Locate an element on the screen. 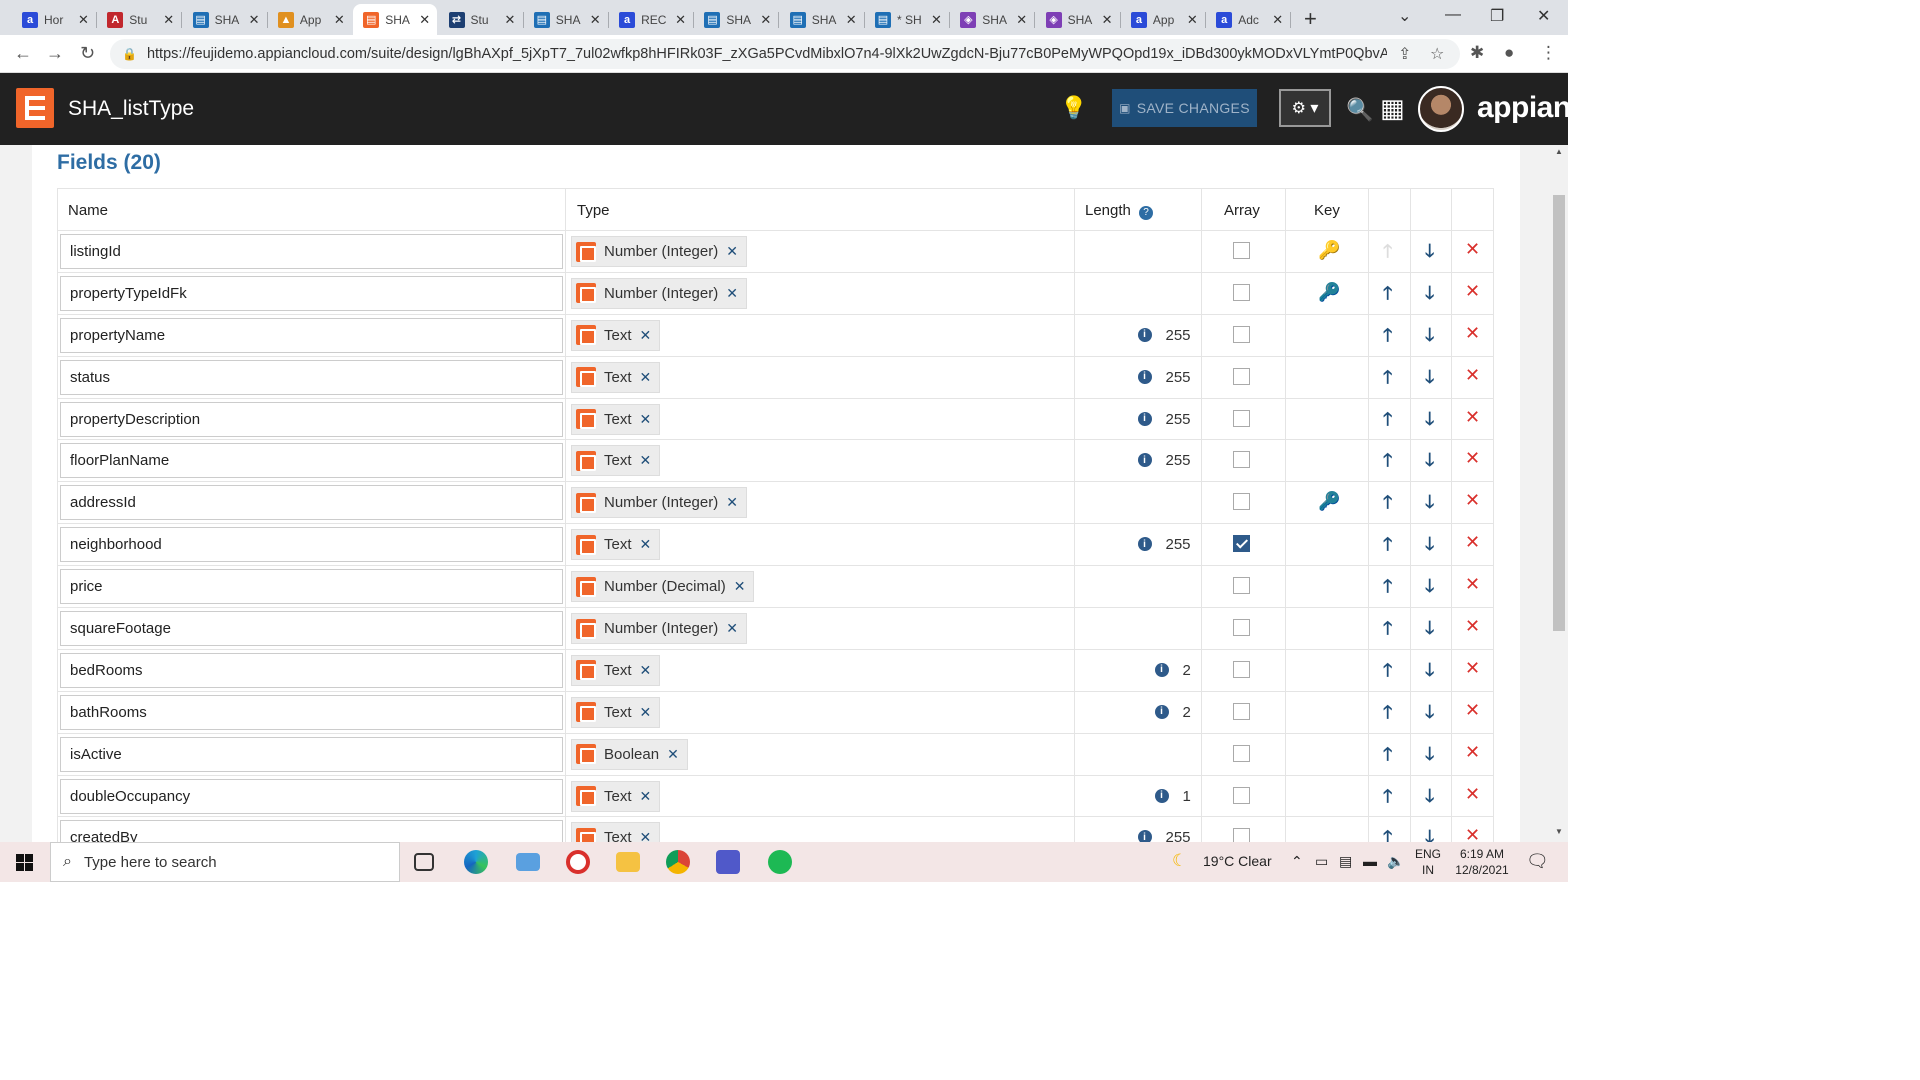 This screenshot has height=1080, width=1920. field-name-input: isActive is located at coordinates (311, 754).